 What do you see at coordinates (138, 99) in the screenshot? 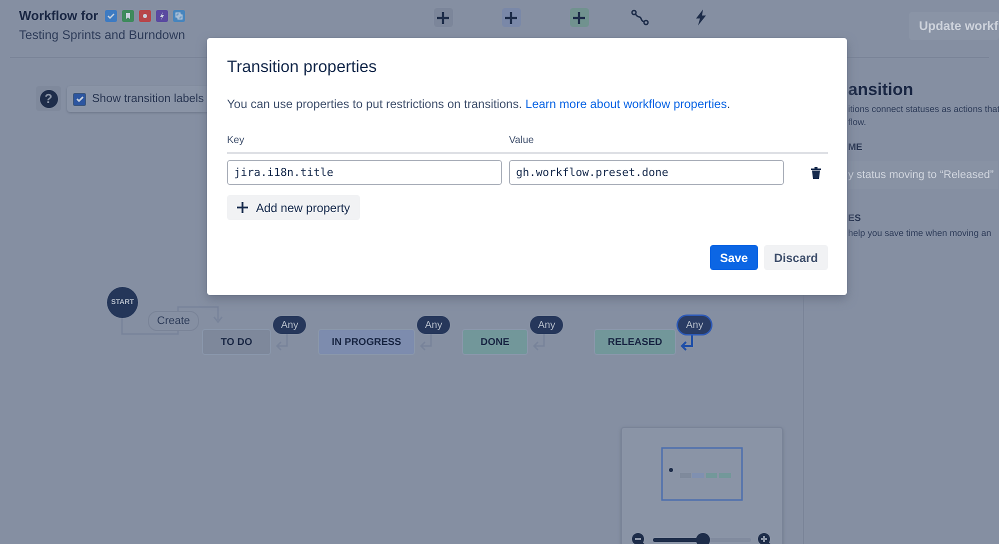
I see `show-labels-toggle: Show transition labels` at bounding box center [138, 99].